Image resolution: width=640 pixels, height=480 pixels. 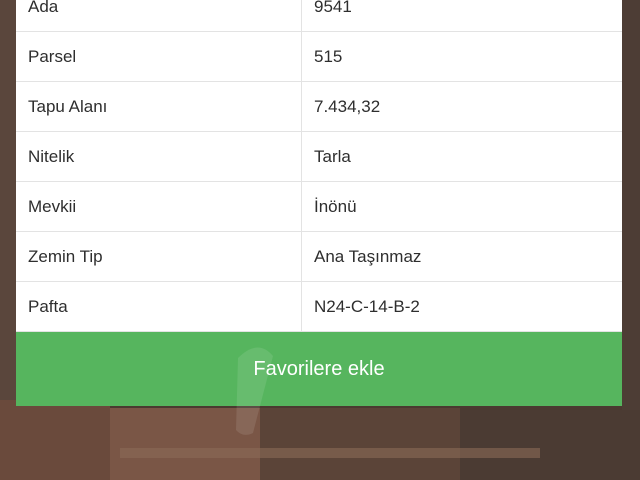 What do you see at coordinates (319, 369) in the screenshot?
I see `add-to-favorites-button: Favorilere ekle` at bounding box center [319, 369].